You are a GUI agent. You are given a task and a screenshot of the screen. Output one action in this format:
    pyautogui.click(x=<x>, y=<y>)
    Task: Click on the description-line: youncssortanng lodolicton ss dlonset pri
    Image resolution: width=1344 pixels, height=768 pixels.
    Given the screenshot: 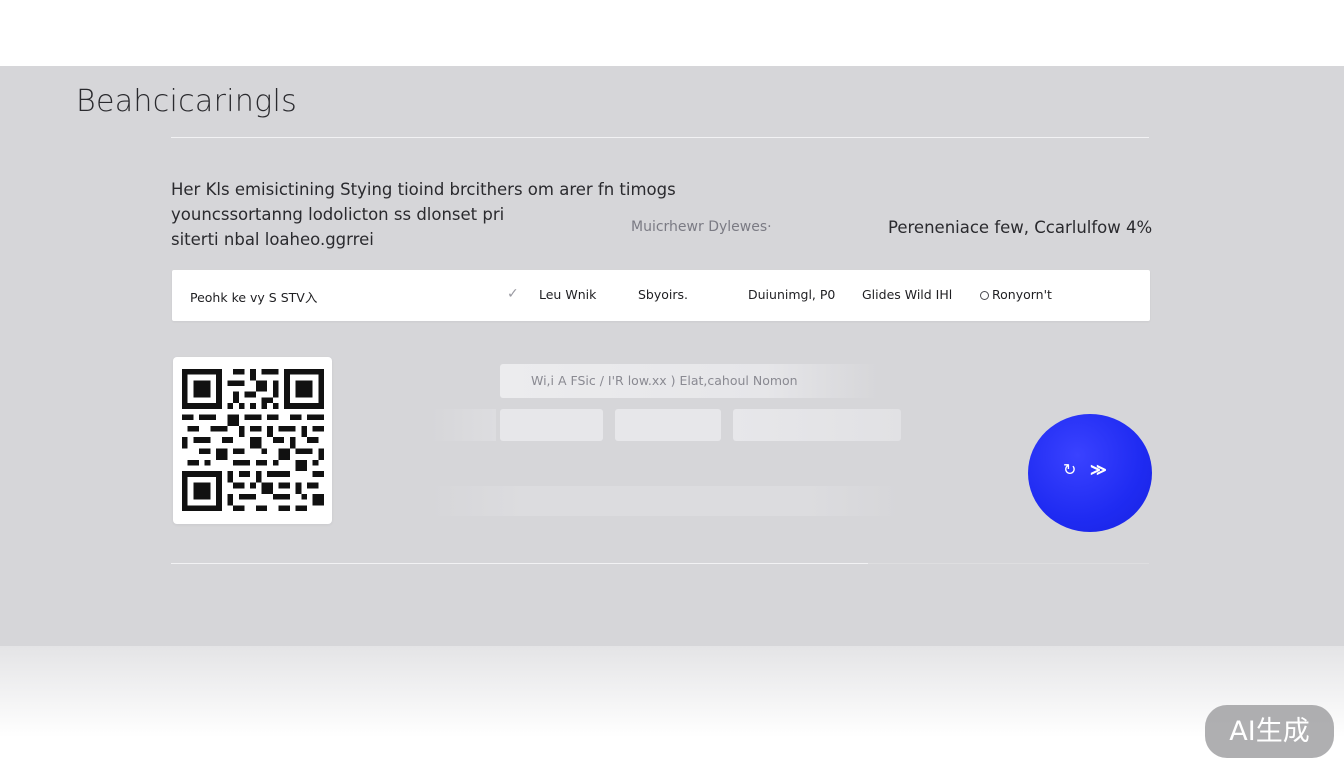 What is the action you would take?
    pyautogui.click(x=338, y=214)
    